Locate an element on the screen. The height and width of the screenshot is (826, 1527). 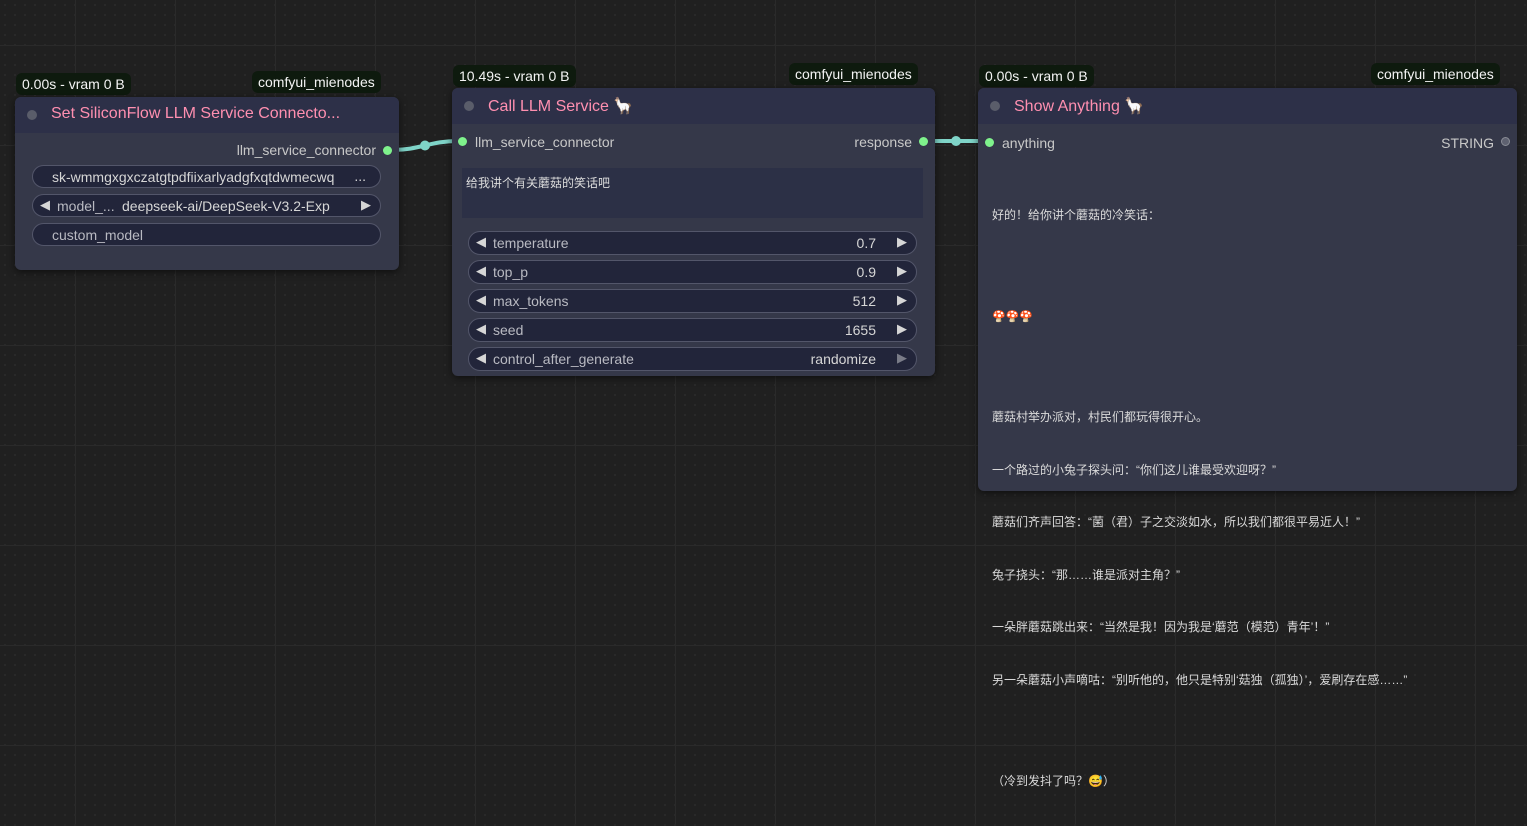
model-next-arrow-icon: ▶ is located at coordinates (366, 205).